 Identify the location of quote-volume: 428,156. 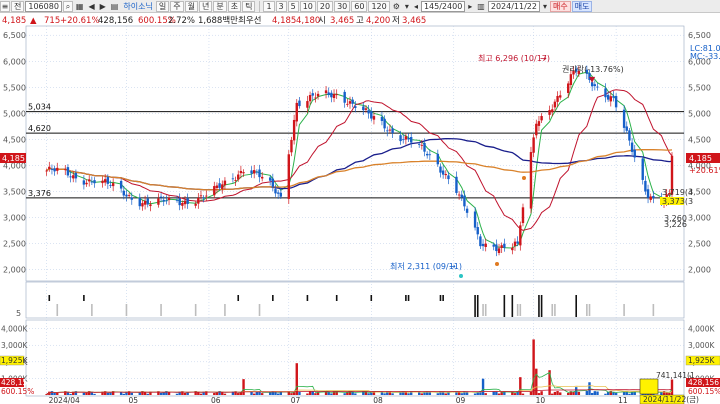
(115, 21).